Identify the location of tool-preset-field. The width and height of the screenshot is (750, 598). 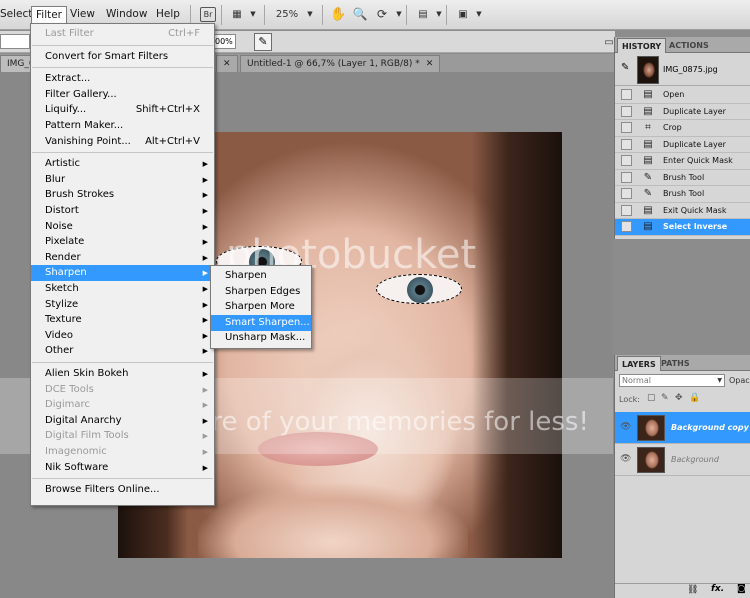
(15, 41).